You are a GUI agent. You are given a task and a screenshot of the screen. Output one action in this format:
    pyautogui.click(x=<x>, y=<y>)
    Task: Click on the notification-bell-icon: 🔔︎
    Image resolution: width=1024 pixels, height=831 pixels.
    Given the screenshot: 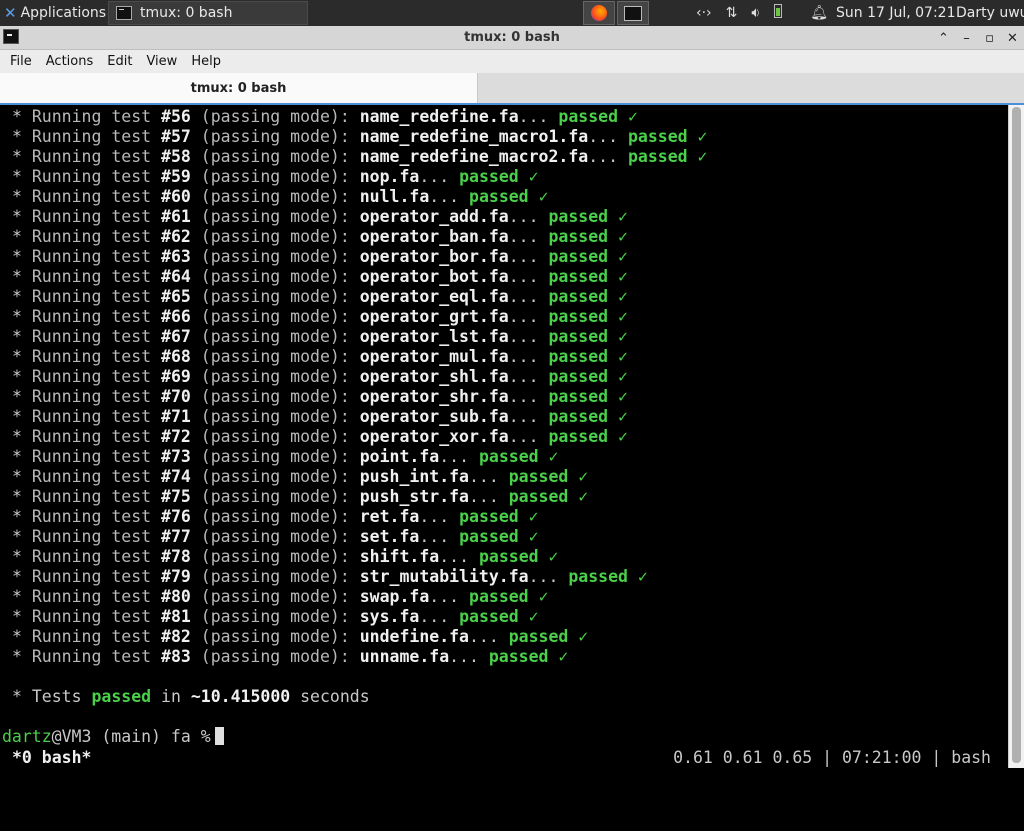 What is the action you would take?
    pyautogui.click(x=819, y=13)
    